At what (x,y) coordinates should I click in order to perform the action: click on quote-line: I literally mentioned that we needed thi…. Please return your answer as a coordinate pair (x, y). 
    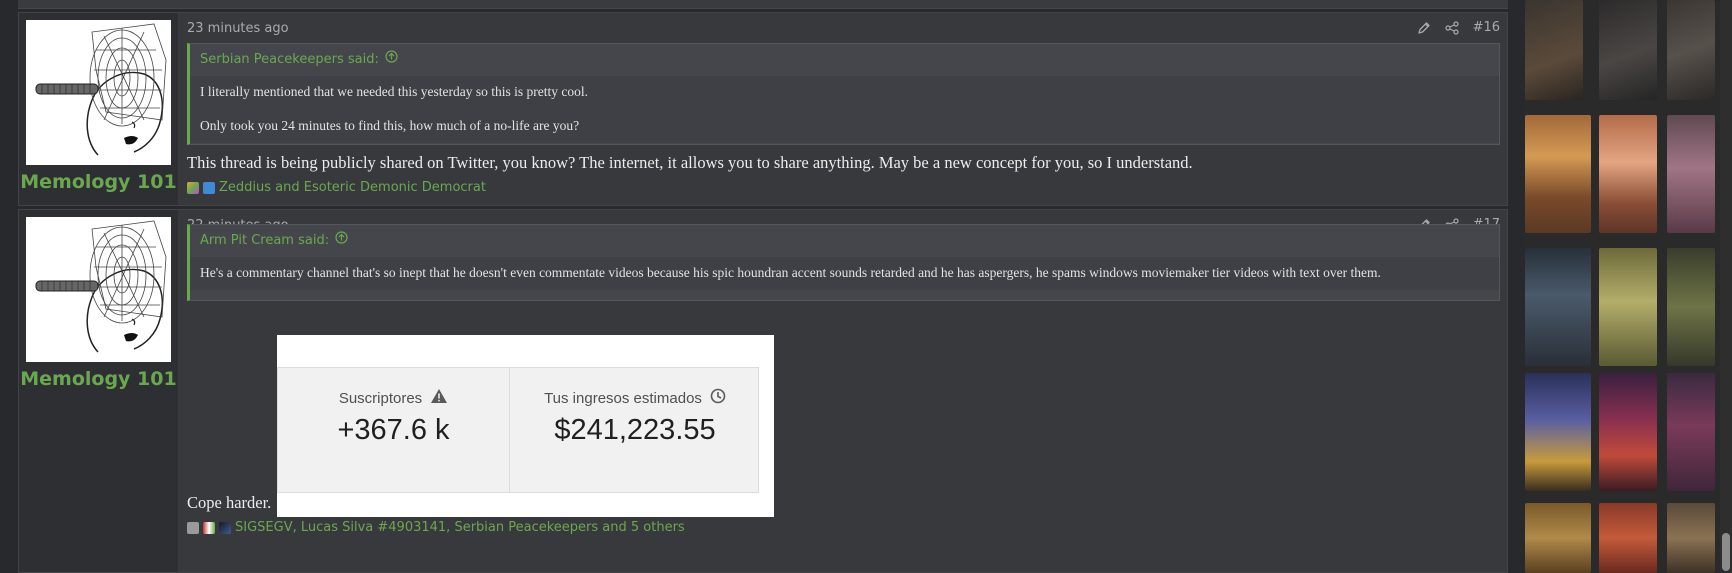
    Looking at the image, I should click on (394, 91).